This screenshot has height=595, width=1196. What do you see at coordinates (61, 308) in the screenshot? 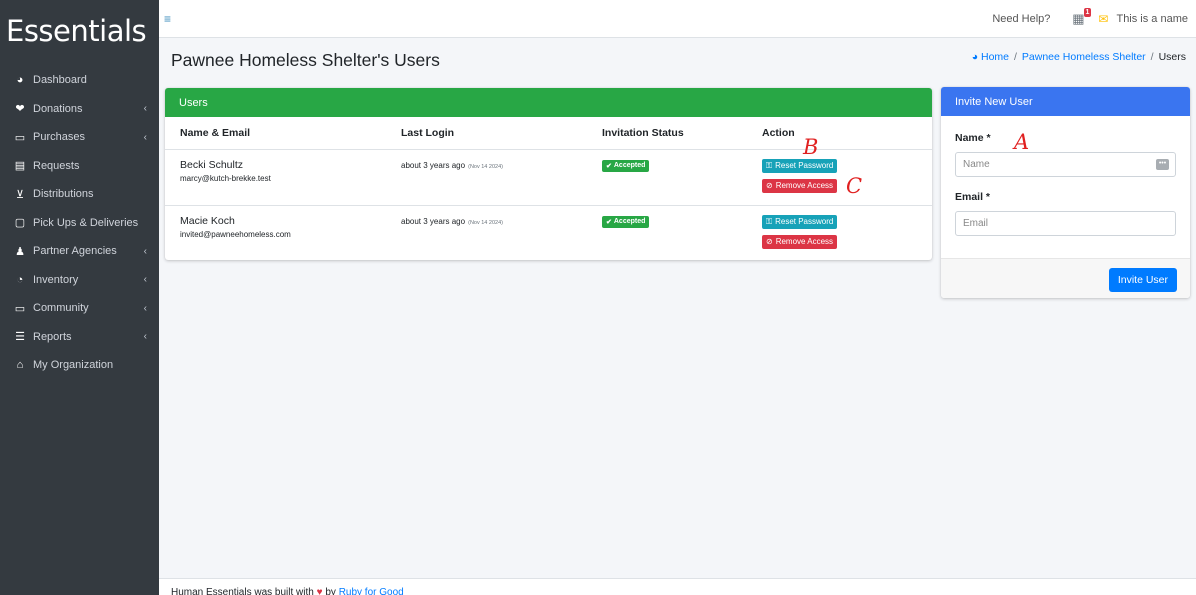
I see `sidebar-item-label: Community` at bounding box center [61, 308].